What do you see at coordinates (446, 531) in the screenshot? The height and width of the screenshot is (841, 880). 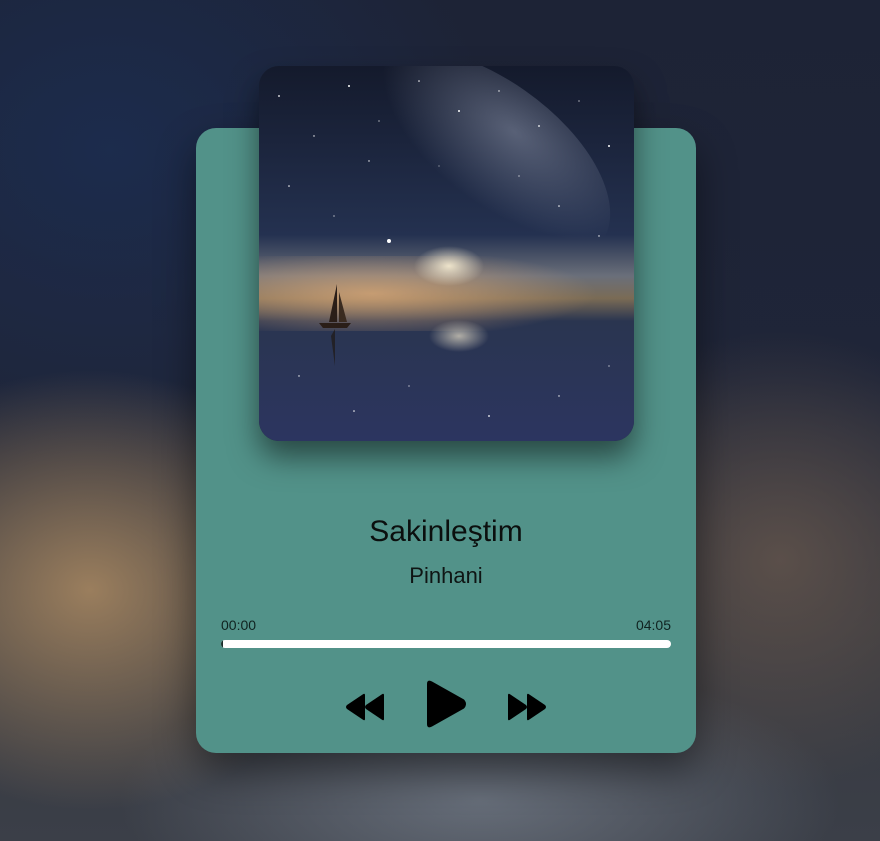 I see `track-title: Sakinleştim` at bounding box center [446, 531].